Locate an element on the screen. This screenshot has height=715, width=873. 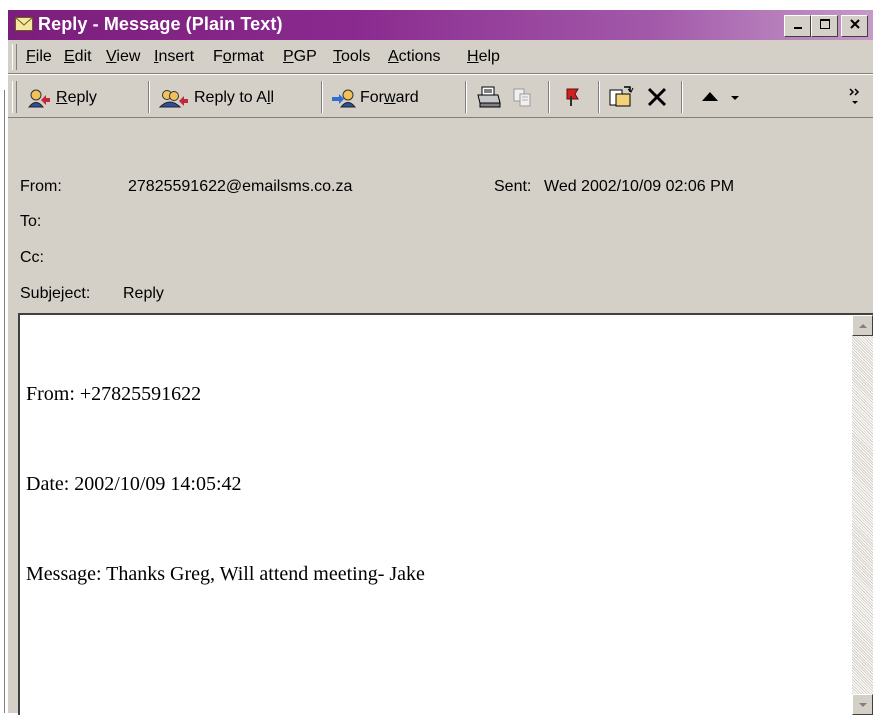
move-to-folder-icon is located at coordinates (621, 96).